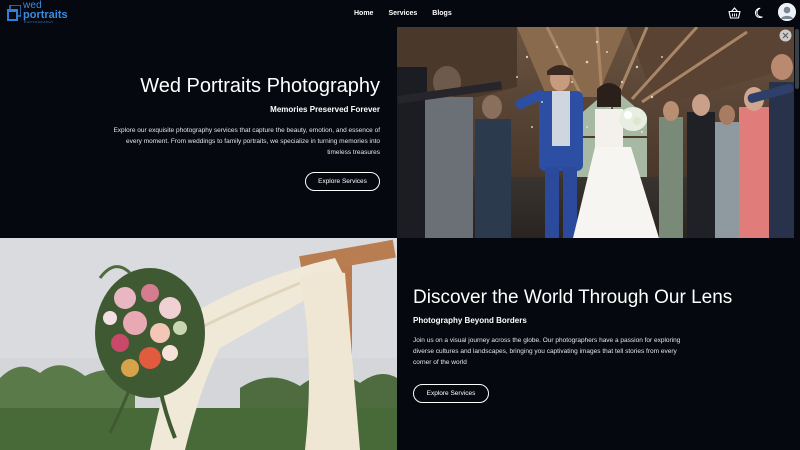 This screenshot has height=450, width=800. I want to click on avatar, so click(787, 12).